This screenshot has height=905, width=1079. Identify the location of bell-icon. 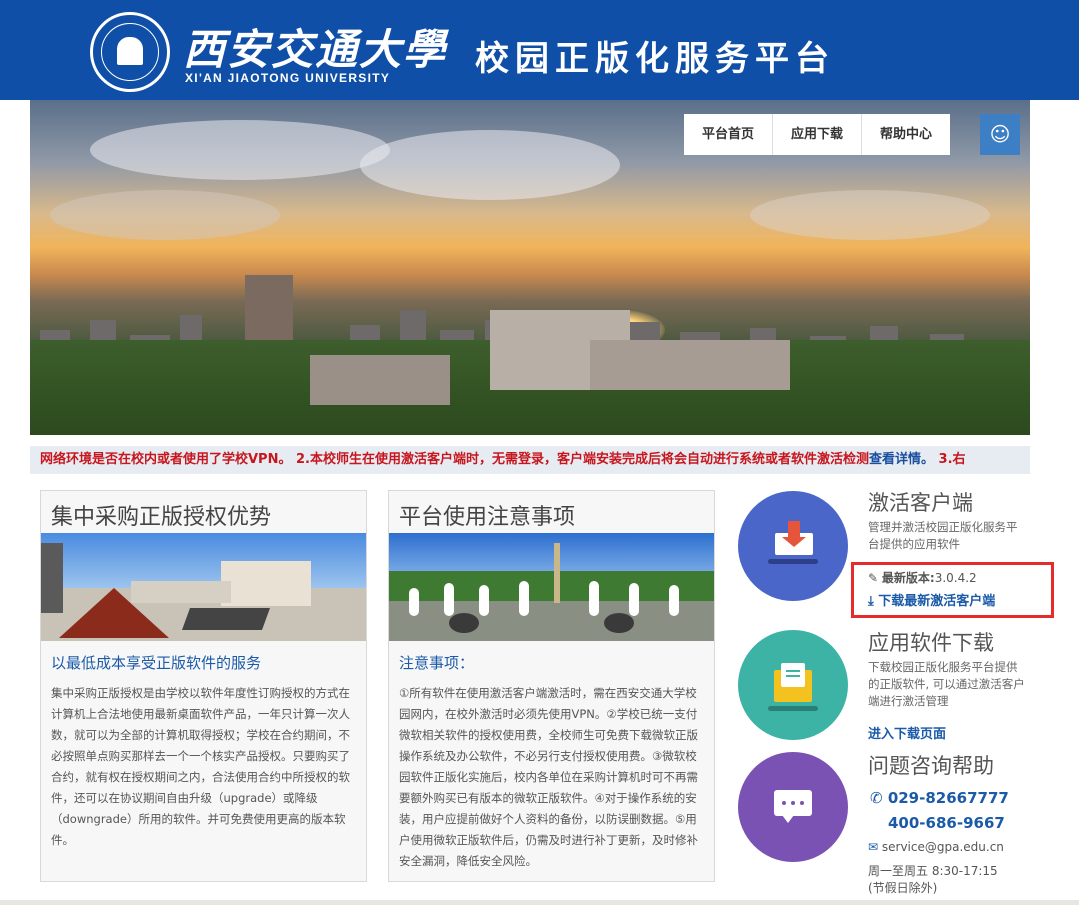
(130, 51).